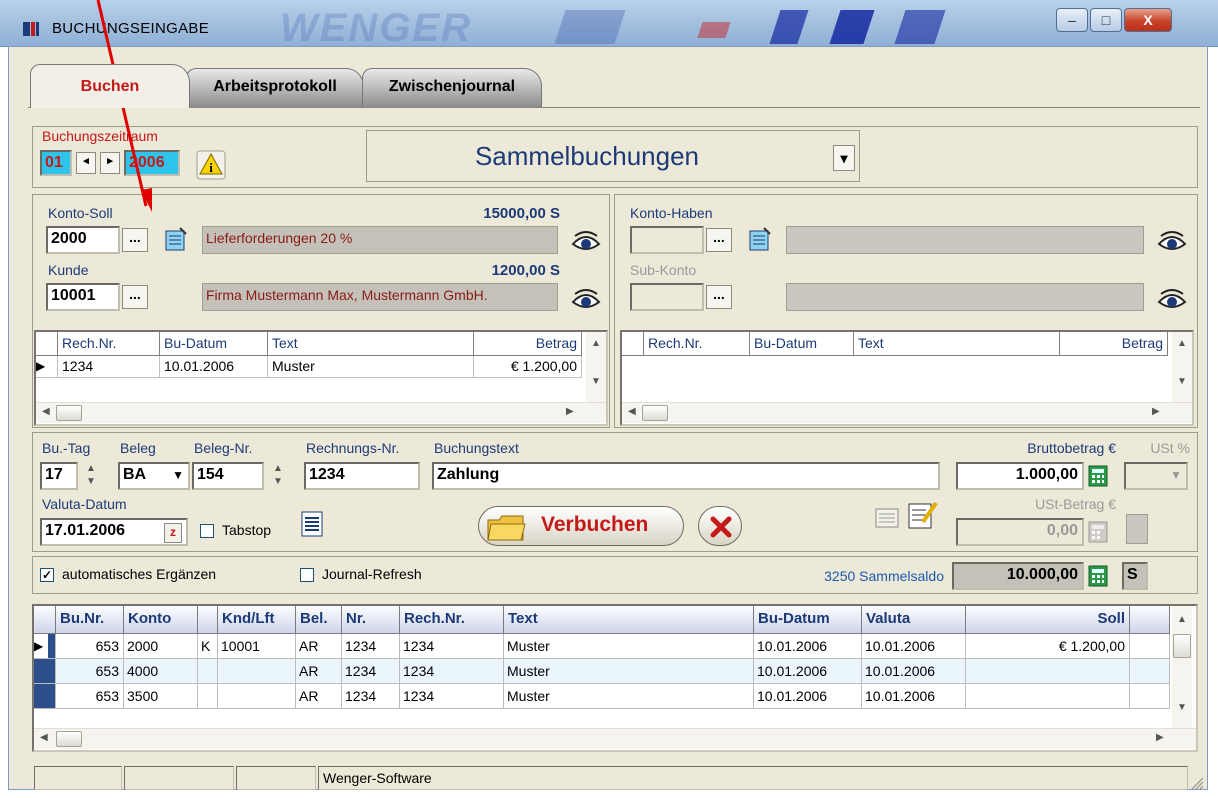 The image size is (1218, 798). Describe the element at coordinates (923, 515) in the screenshot. I see `edit-note-icon` at that location.